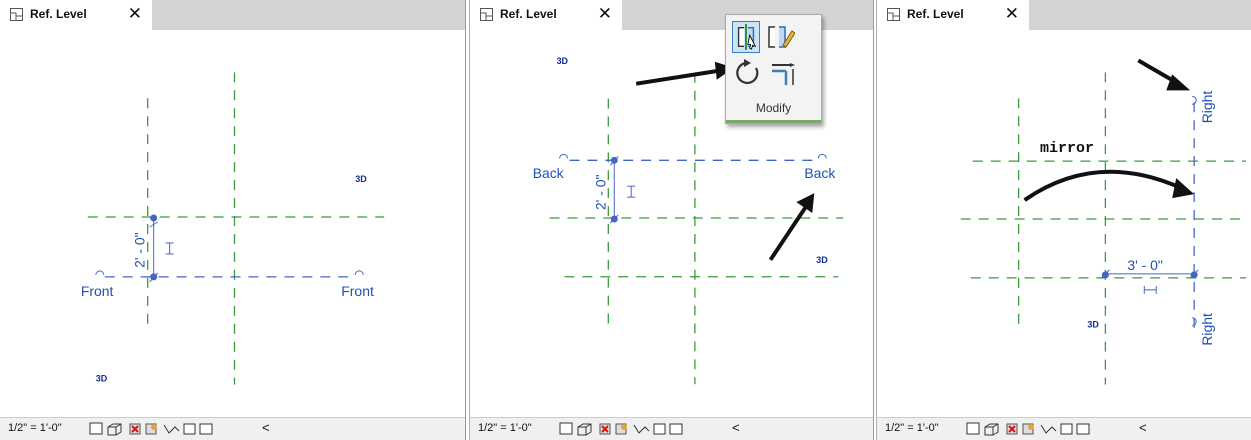 This screenshot has width=1251, height=440. Describe the element at coordinates (1207, 329) in the screenshot. I see `plane-name-bottom: Right` at that location.